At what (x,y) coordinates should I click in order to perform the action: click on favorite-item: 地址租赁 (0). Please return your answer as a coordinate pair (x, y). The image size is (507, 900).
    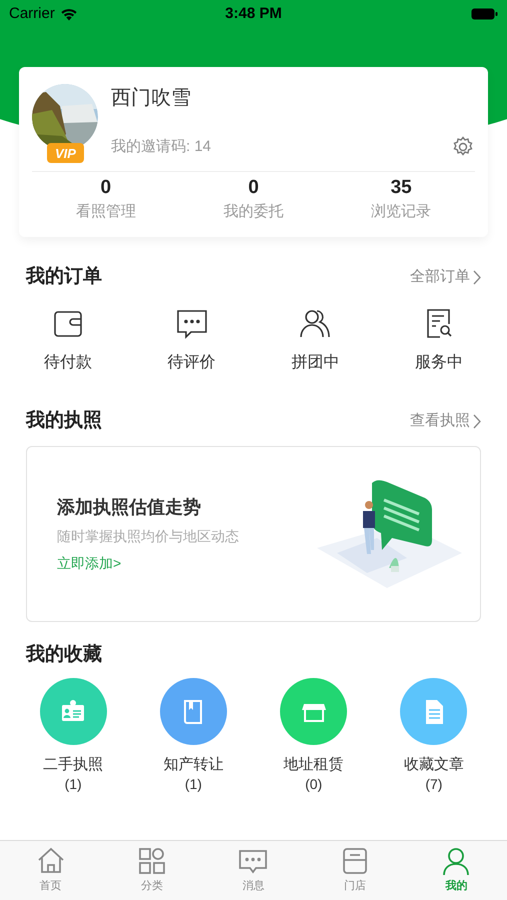
    Looking at the image, I should click on (314, 735).